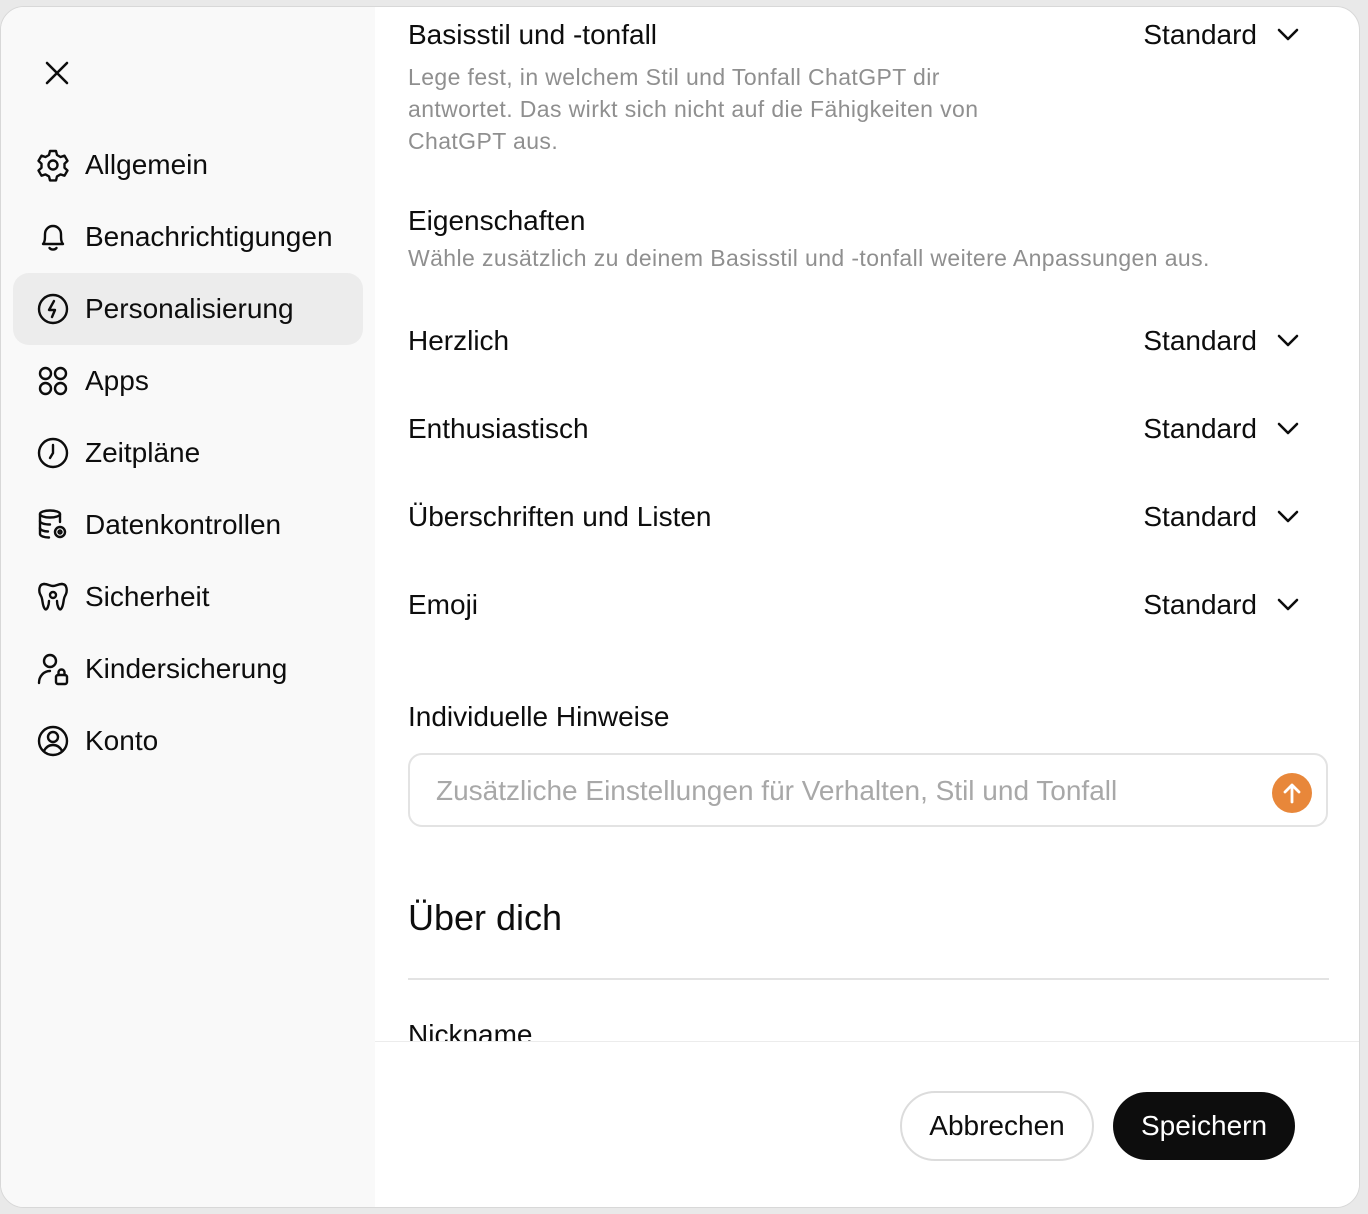 This screenshot has height=1214, width=1368. What do you see at coordinates (459, 340) in the screenshot?
I see `option-label-herzlich: Herzlich` at bounding box center [459, 340].